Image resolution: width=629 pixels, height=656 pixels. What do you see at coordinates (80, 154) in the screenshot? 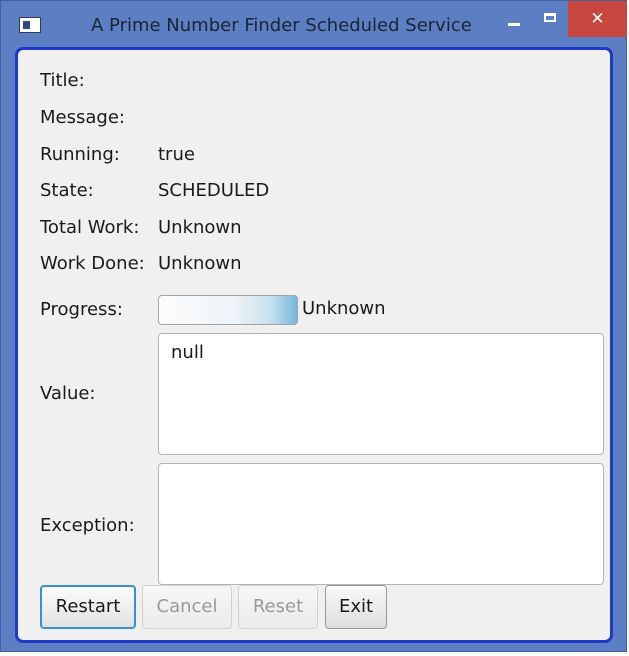
I see `running-label: Running:` at bounding box center [80, 154].